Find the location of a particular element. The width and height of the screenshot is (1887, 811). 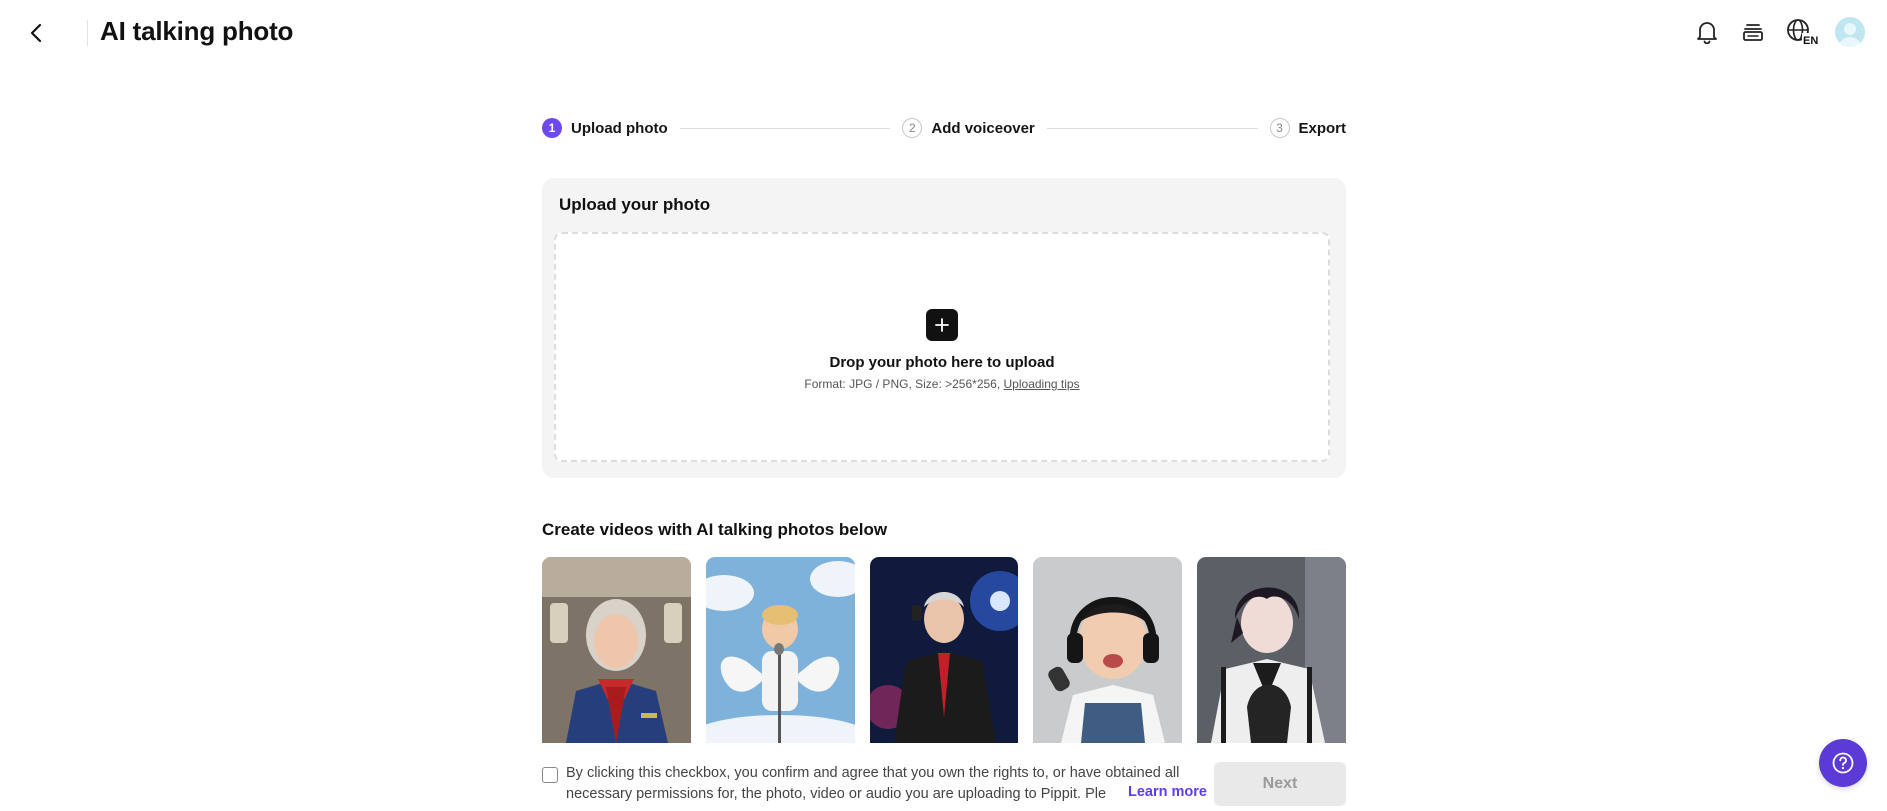

flight-attendant-image is located at coordinates (616, 650).